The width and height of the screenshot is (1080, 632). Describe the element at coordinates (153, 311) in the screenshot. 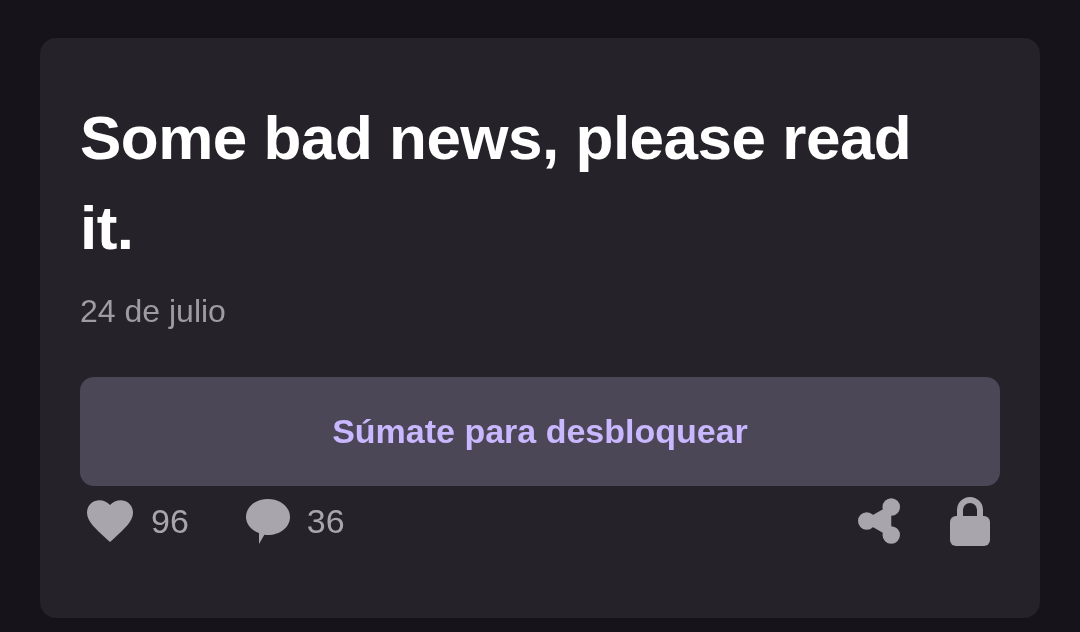

I see `post-date: 24 de julio` at that location.